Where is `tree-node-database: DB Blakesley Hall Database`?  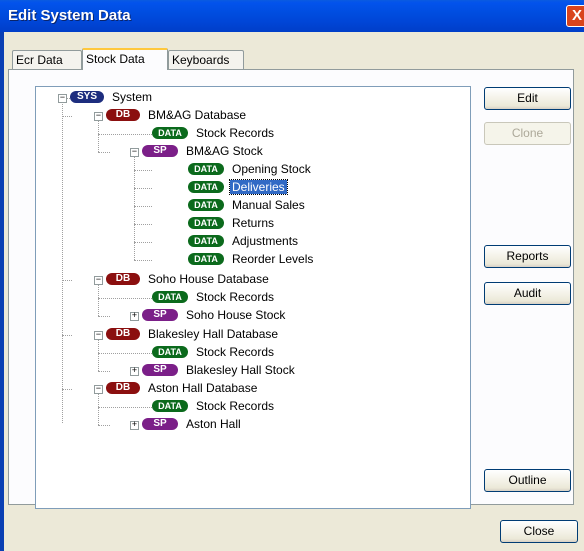
tree-node-database: DB Blakesley Hall Database is located at coordinates (193, 335).